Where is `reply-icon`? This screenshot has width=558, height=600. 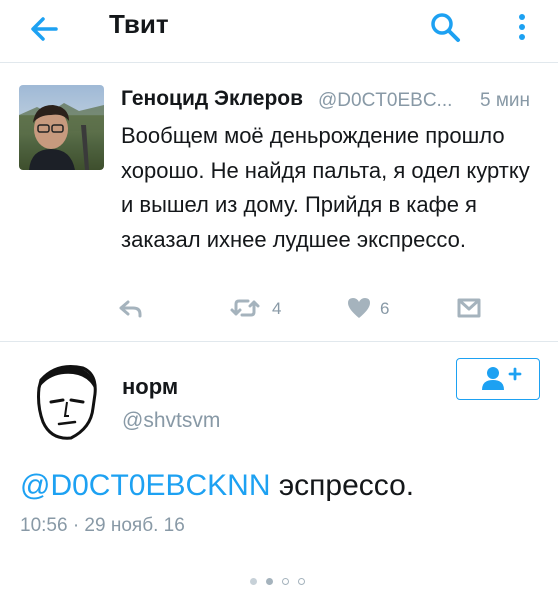
reply-icon is located at coordinates (130, 309).